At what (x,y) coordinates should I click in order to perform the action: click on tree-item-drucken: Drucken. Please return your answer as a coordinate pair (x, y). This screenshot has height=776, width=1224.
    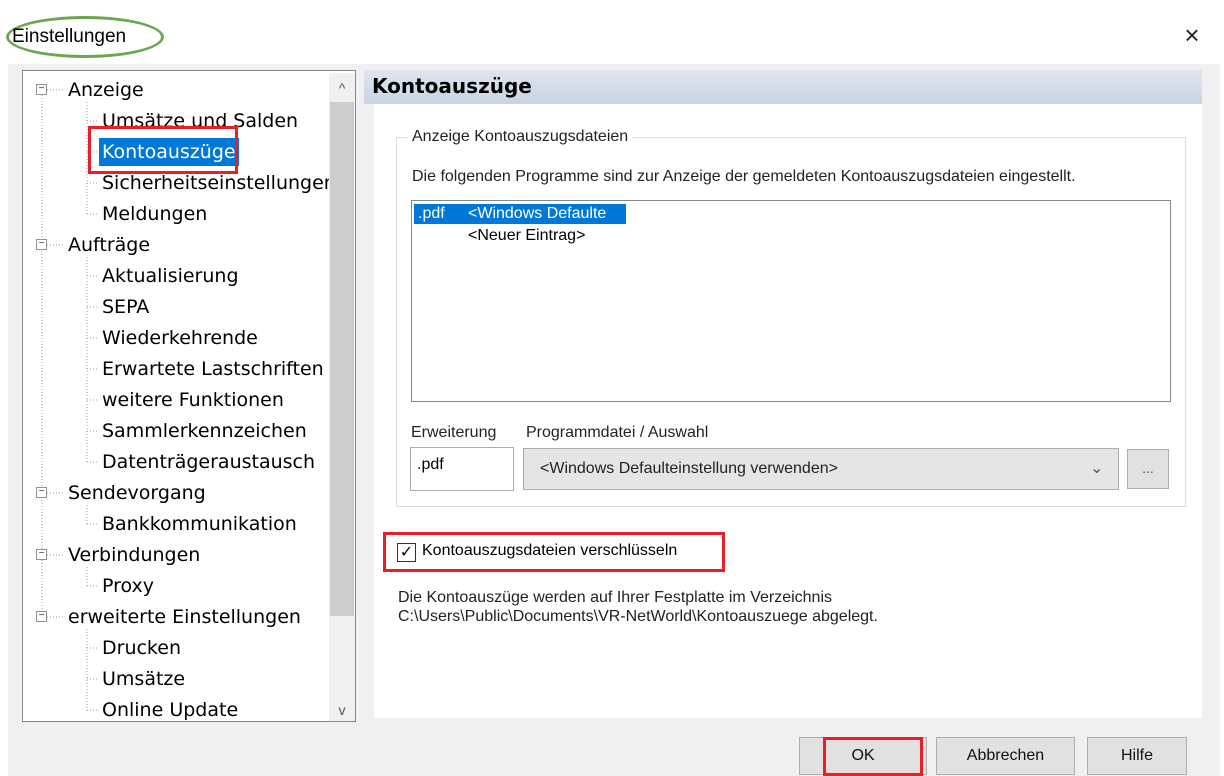
    Looking at the image, I should click on (141, 648).